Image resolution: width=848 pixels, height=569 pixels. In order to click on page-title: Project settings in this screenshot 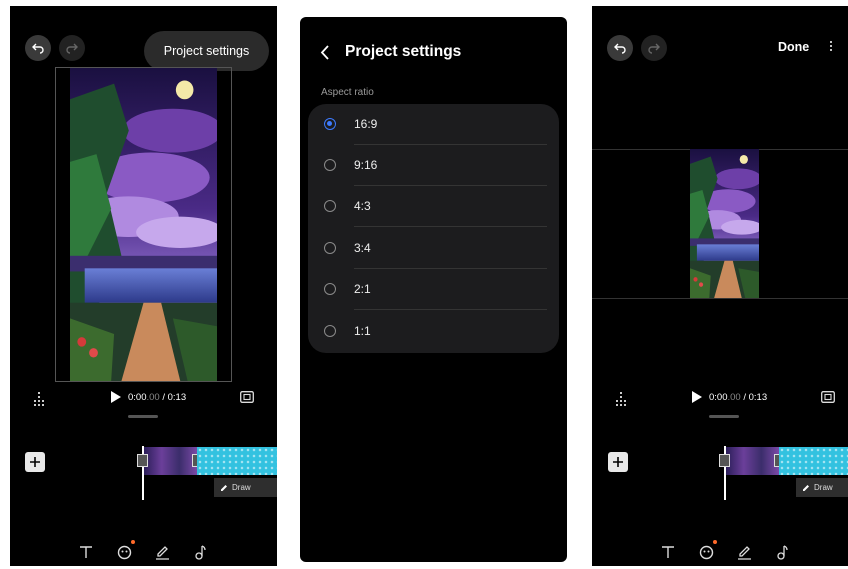, I will do `click(403, 51)`.